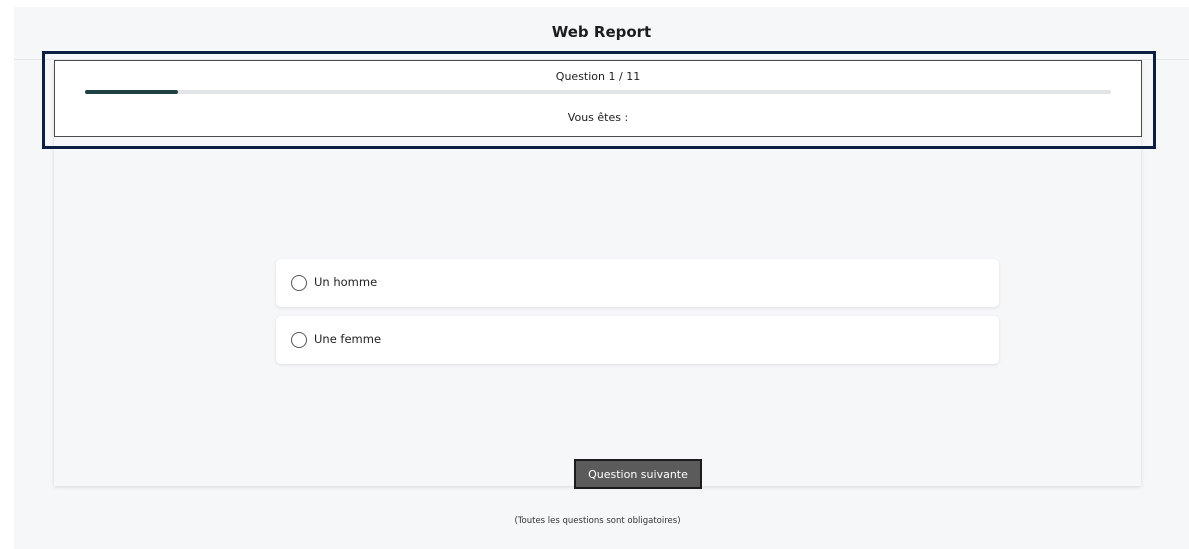  What do you see at coordinates (637, 283) in the screenshot?
I see `option-un-homme: Un homme` at bounding box center [637, 283].